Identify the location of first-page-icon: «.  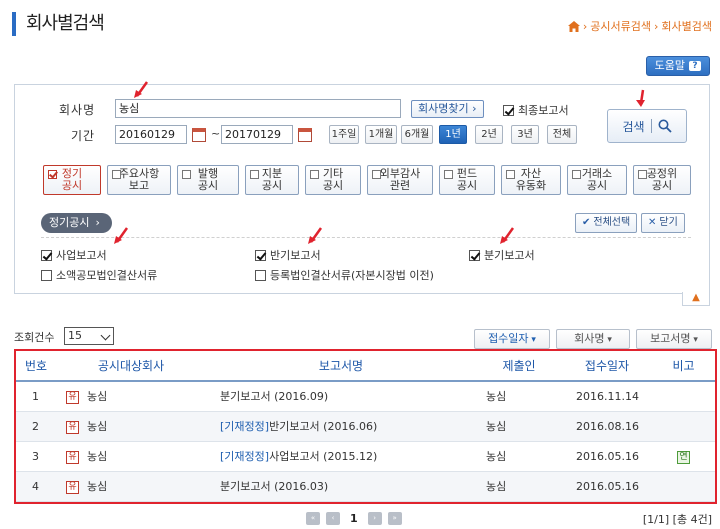
(313, 518).